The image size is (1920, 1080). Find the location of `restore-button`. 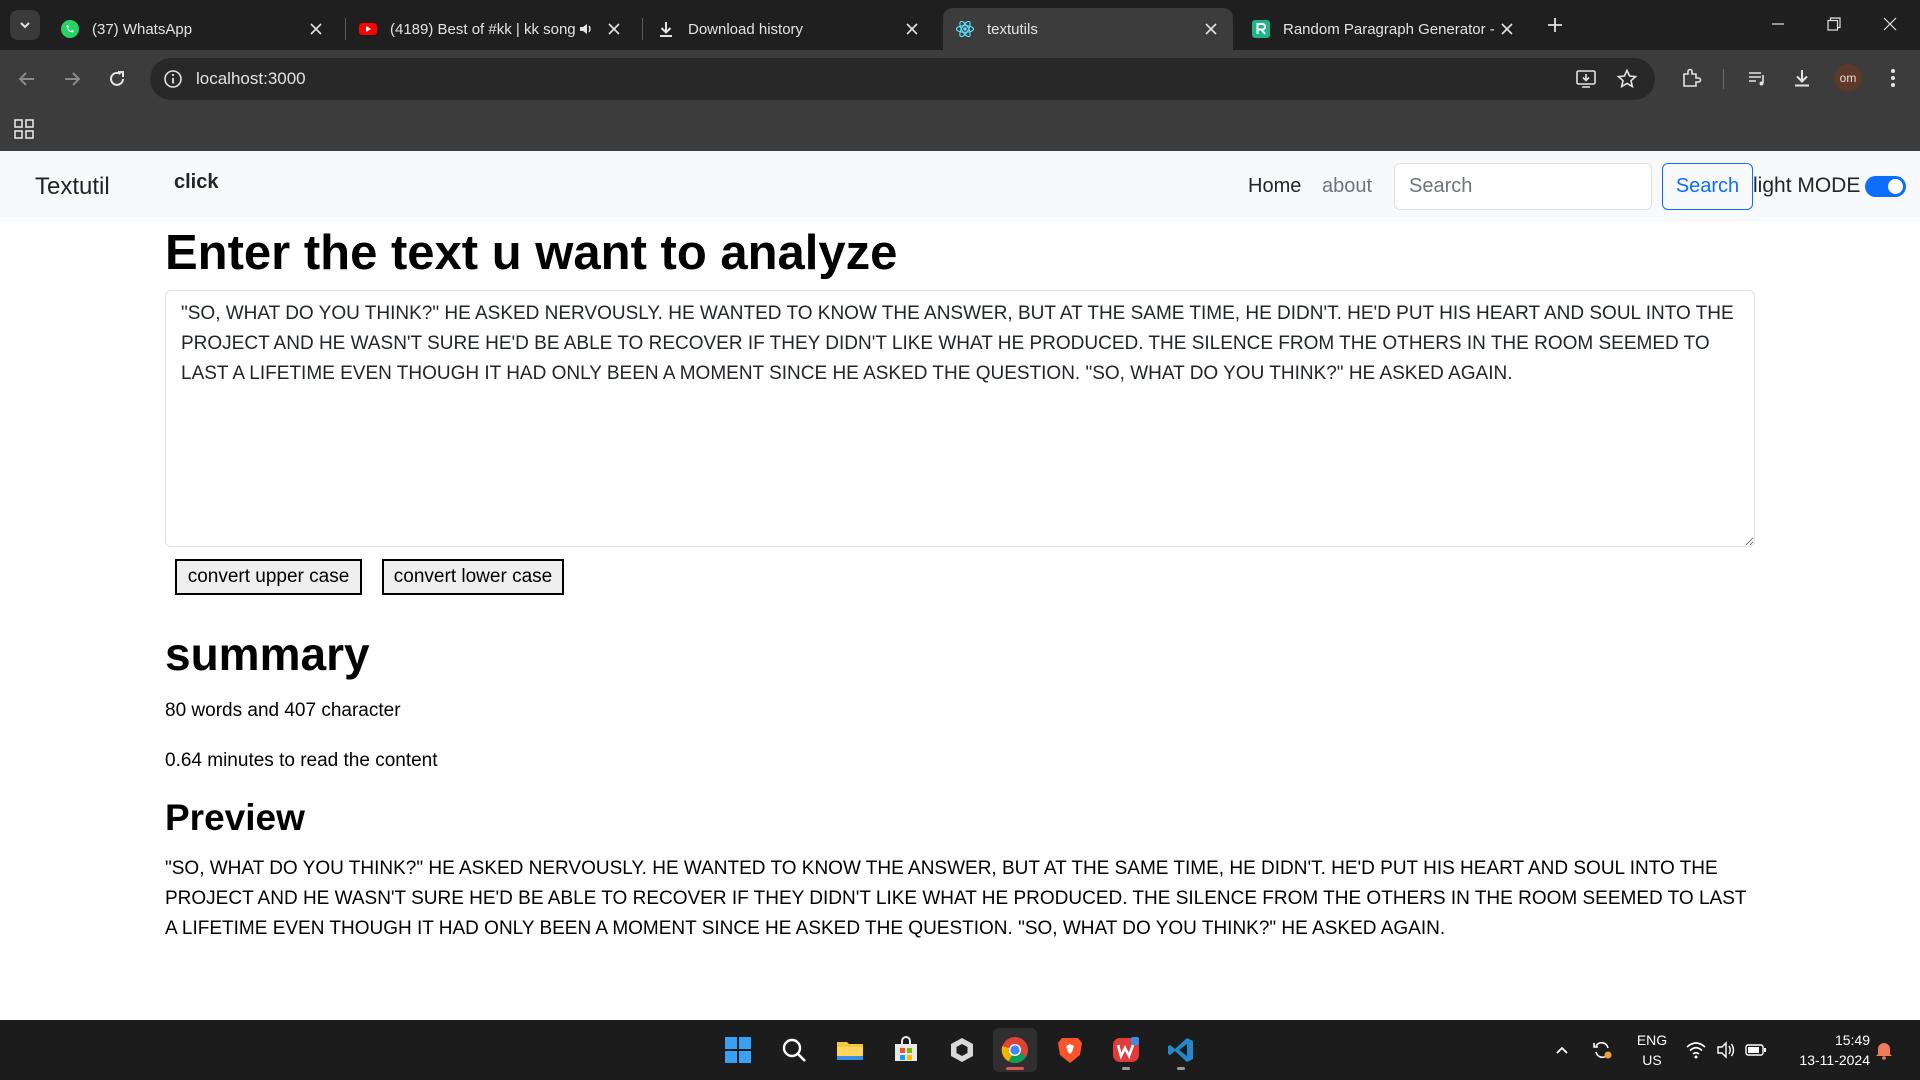

restore-button is located at coordinates (1834, 24).